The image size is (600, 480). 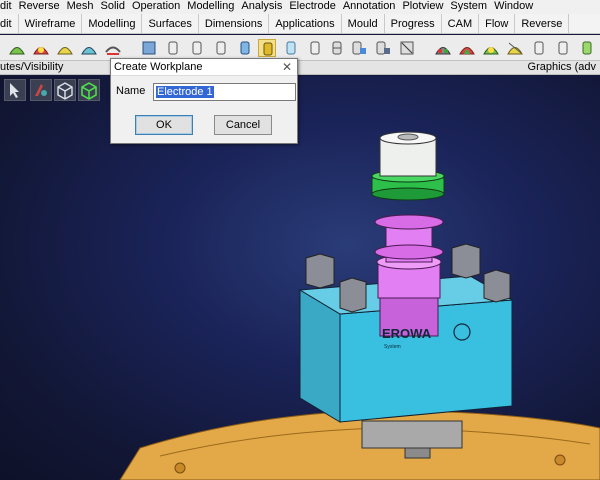 What do you see at coordinates (305, 23) in the screenshot?
I see `tab-applications: Applications` at bounding box center [305, 23].